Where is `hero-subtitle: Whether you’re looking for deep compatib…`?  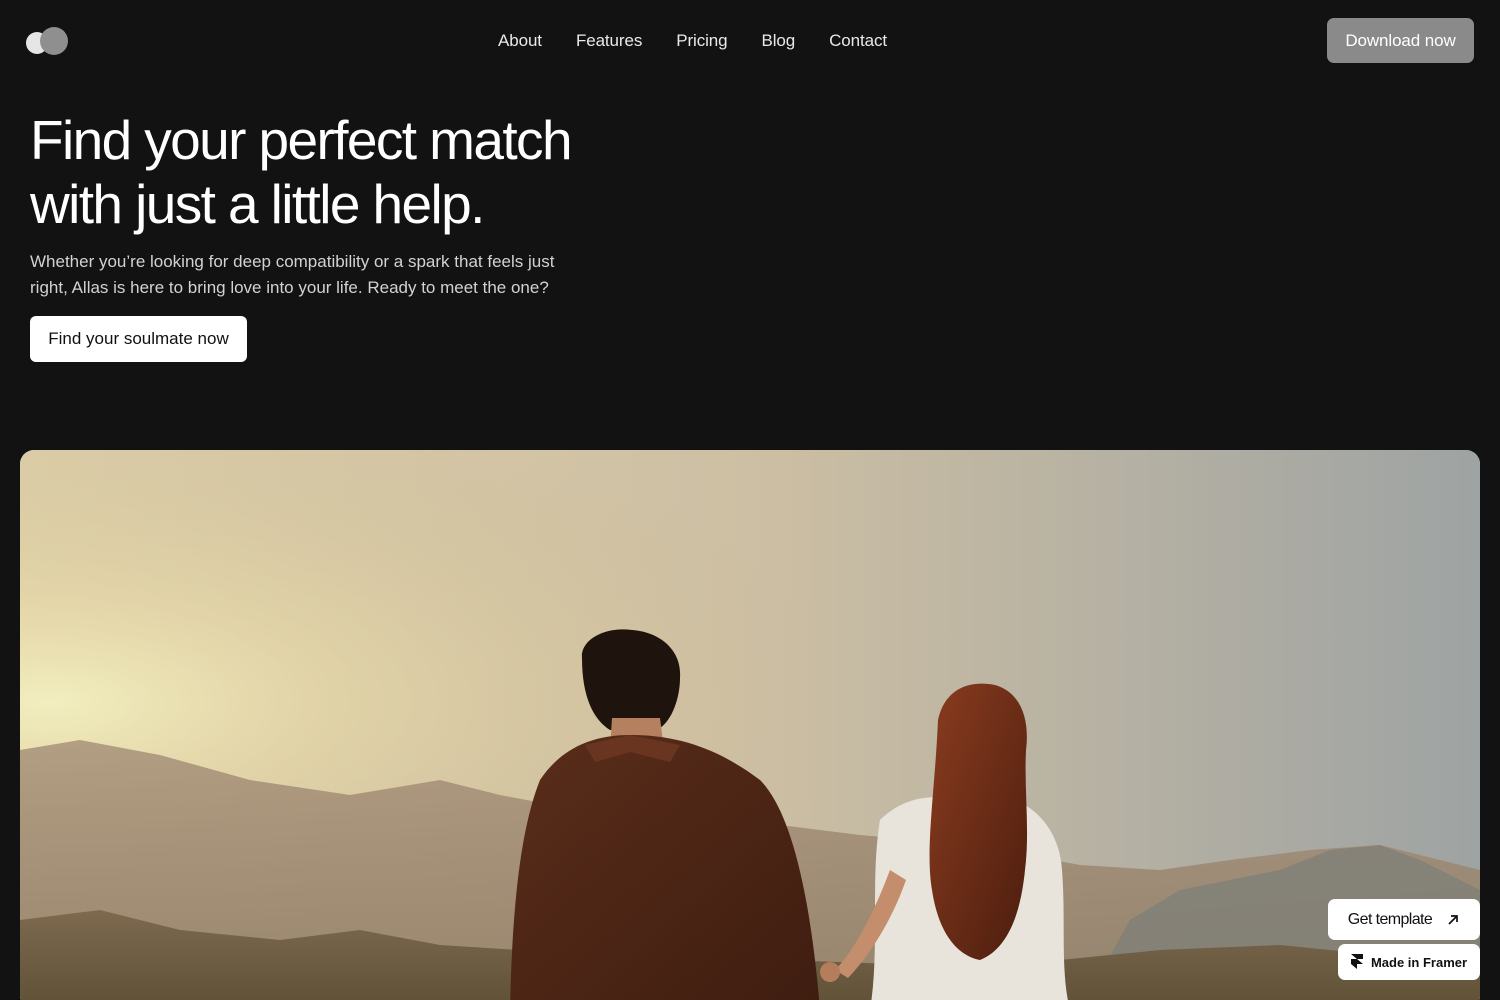
hero-subtitle: Whether you’re looking for deep compatib… is located at coordinates (292, 274).